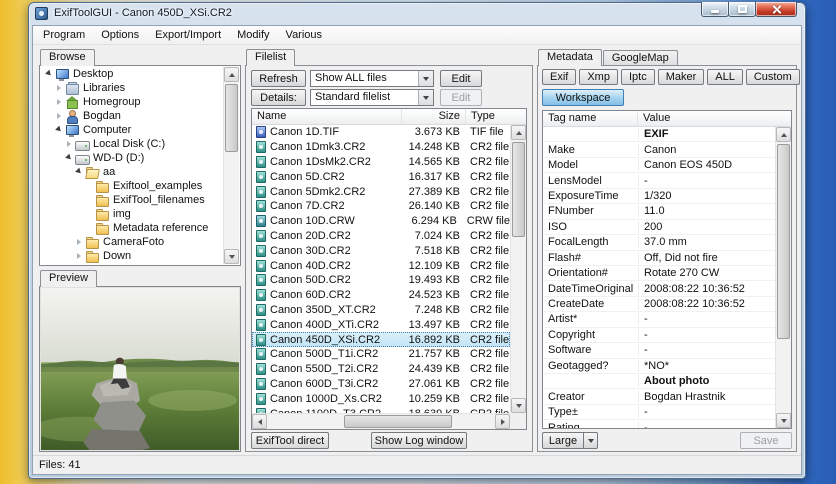 This screenshot has width=836, height=484. What do you see at coordinates (381, 295) in the screenshot?
I see `file-row-canon-60d-cr2: Canon 60D.CR2 24.523 KB CR2 file` at bounding box center [381, 295].